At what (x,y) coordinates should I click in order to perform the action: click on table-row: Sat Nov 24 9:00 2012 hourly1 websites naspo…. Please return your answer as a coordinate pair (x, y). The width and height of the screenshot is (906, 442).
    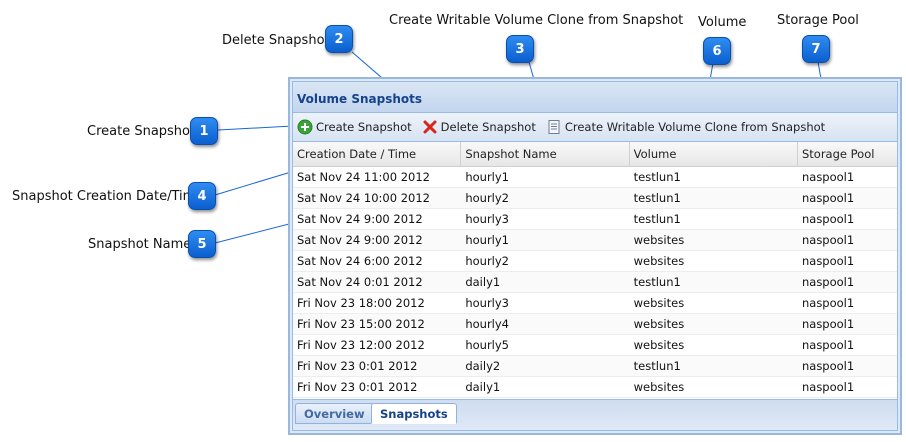
    Looking at the image, I should click on (595, 240).